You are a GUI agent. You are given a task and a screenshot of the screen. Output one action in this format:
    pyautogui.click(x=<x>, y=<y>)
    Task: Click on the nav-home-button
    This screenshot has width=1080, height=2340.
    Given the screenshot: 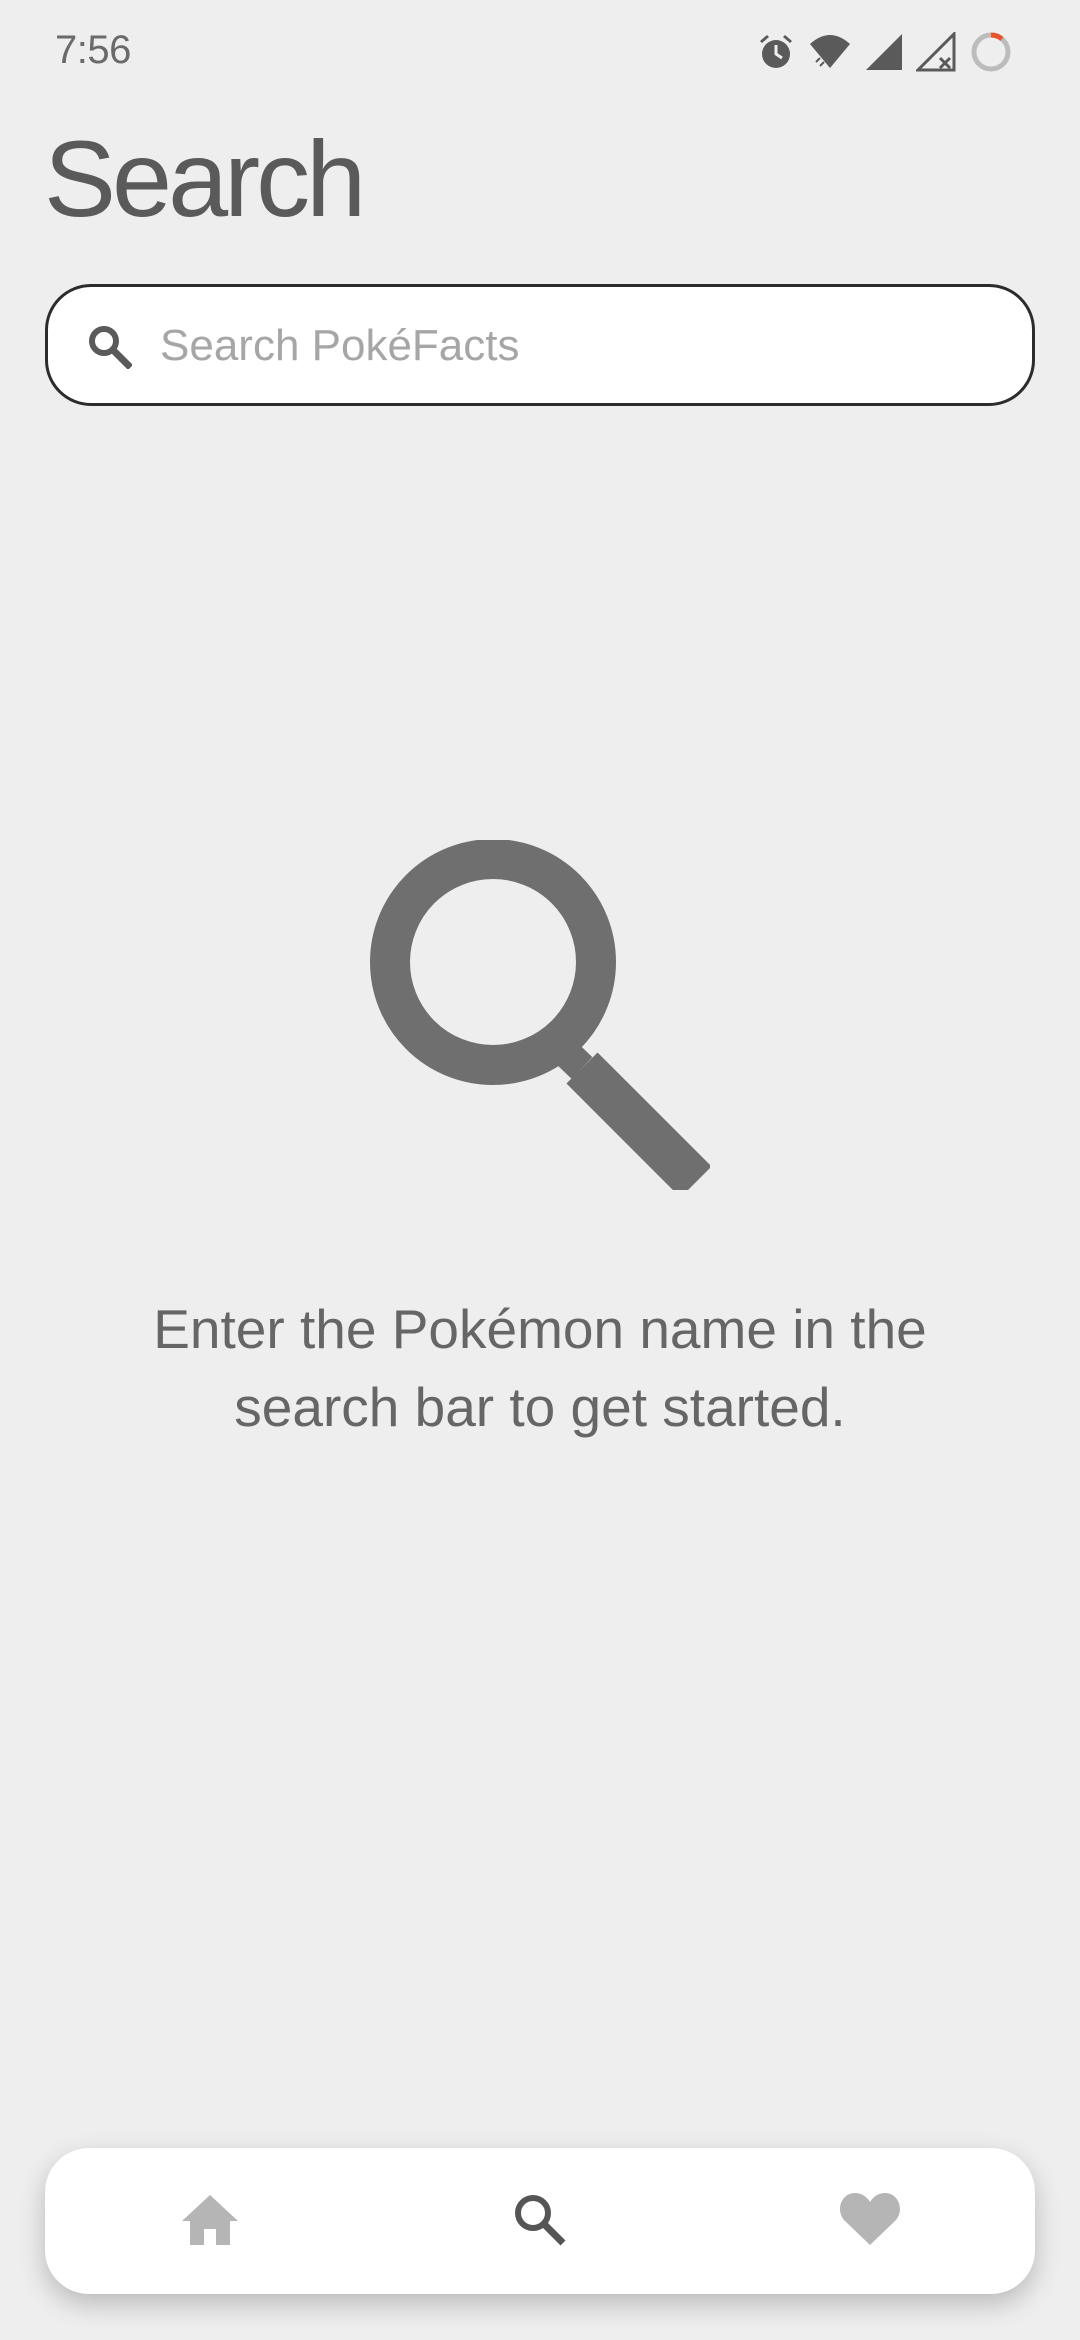 What is the action you would take?
    pyautogui.click(x=210, y=2221)
    